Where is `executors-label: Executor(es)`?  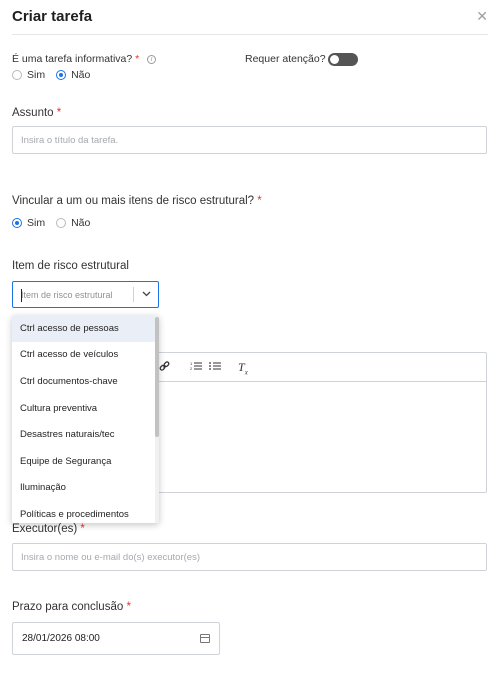
executors-label: Executor(es) is located at coordinates (45, 529).